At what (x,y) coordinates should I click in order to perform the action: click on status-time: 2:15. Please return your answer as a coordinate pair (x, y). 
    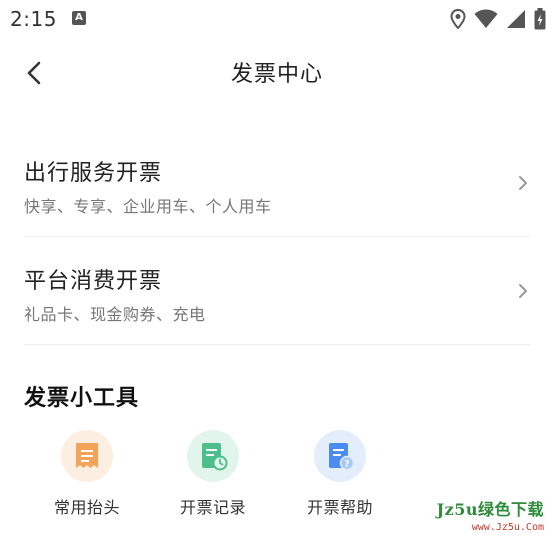
    Looking at the image, I should click on (33, 19).